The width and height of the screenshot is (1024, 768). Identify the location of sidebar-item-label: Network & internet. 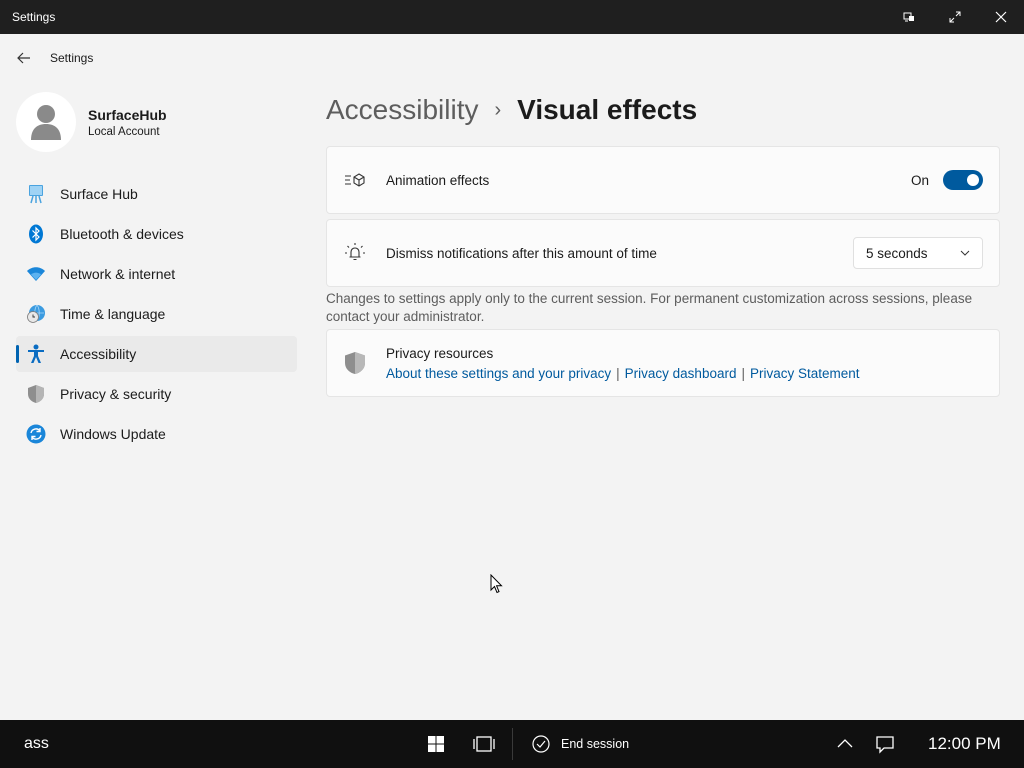
(118, 274).